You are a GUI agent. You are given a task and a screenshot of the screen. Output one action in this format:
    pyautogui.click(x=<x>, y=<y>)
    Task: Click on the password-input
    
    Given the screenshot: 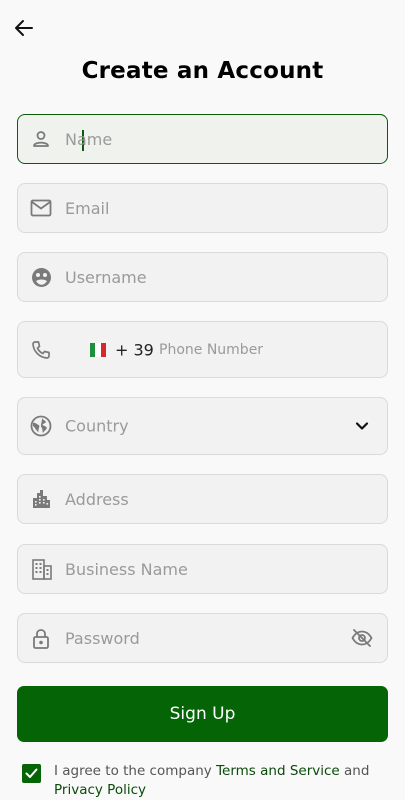 What is the action you would take?
    pyautogui.click(x=206, y=638)
    